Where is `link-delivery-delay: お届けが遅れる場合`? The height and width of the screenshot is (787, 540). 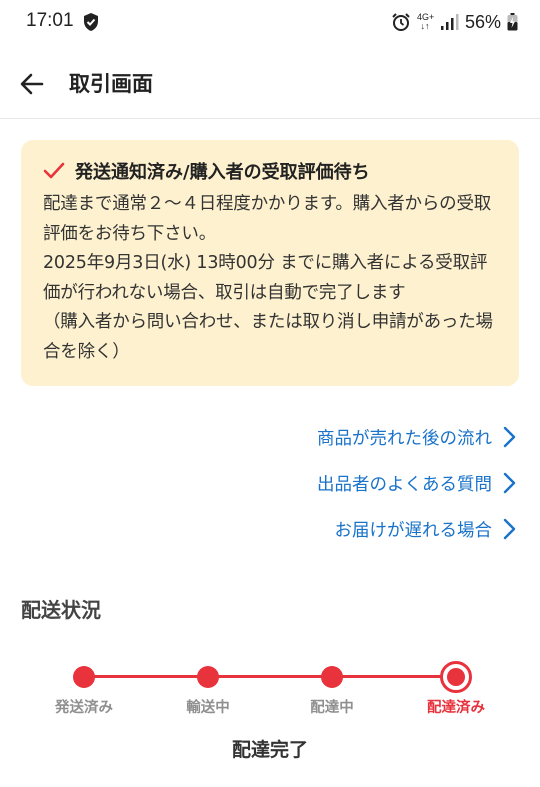
link-delivery-delay: お届けが遅れる場合 is located at coordinates (326, 529).